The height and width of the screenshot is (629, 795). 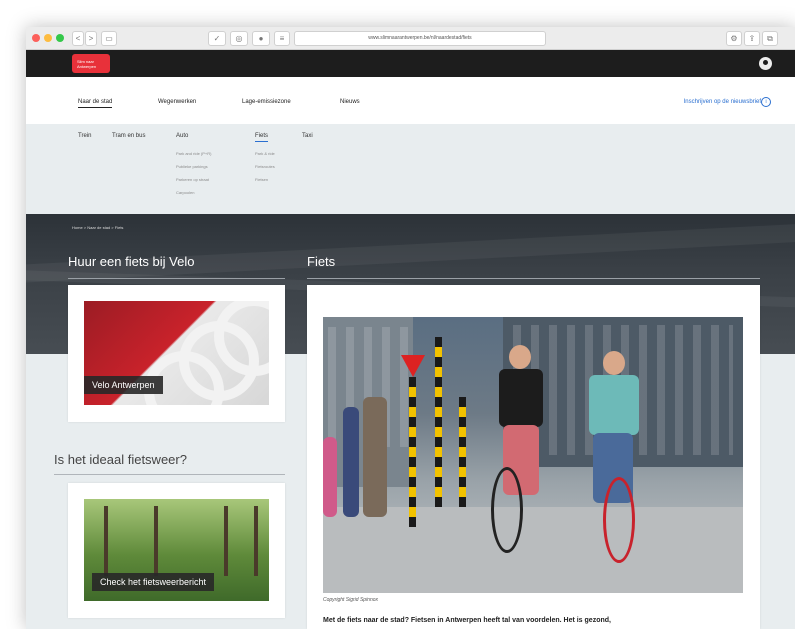 I want to click on minimize-window-button, so click(x=48, y=38).